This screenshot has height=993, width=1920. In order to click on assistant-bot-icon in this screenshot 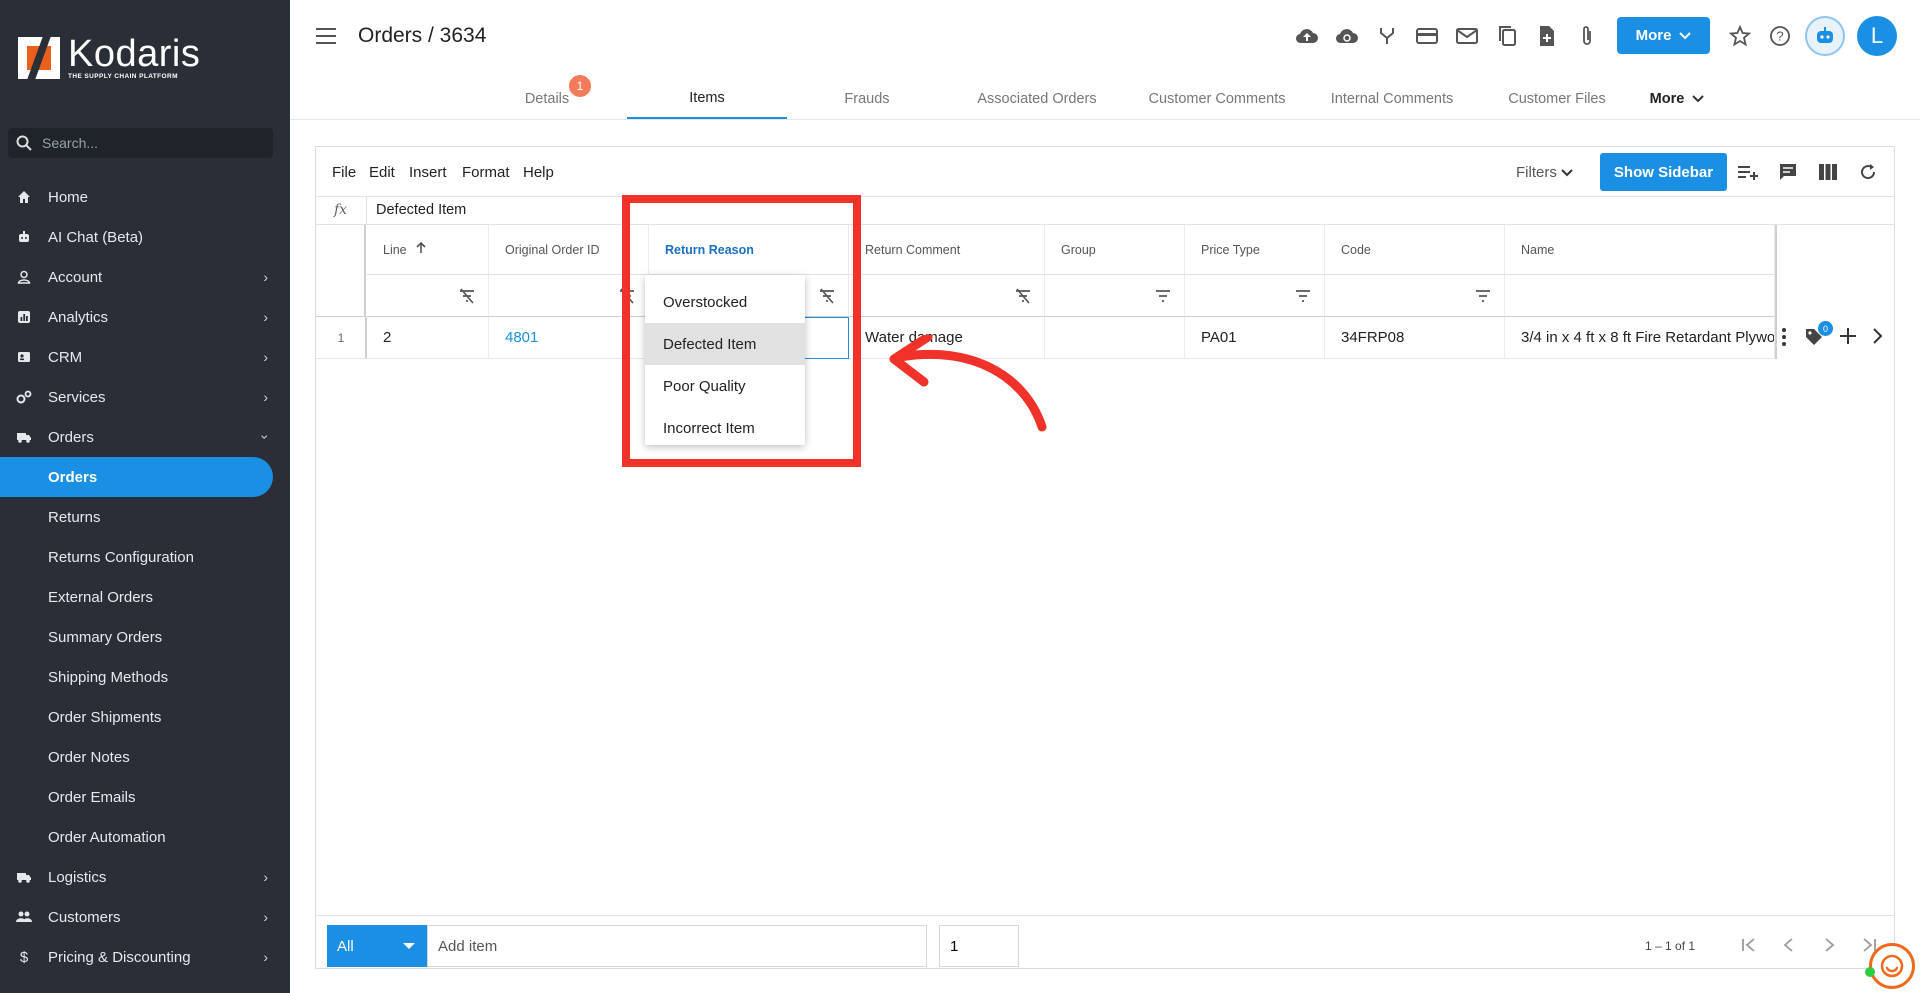, I will do `click(1825, 36)`.